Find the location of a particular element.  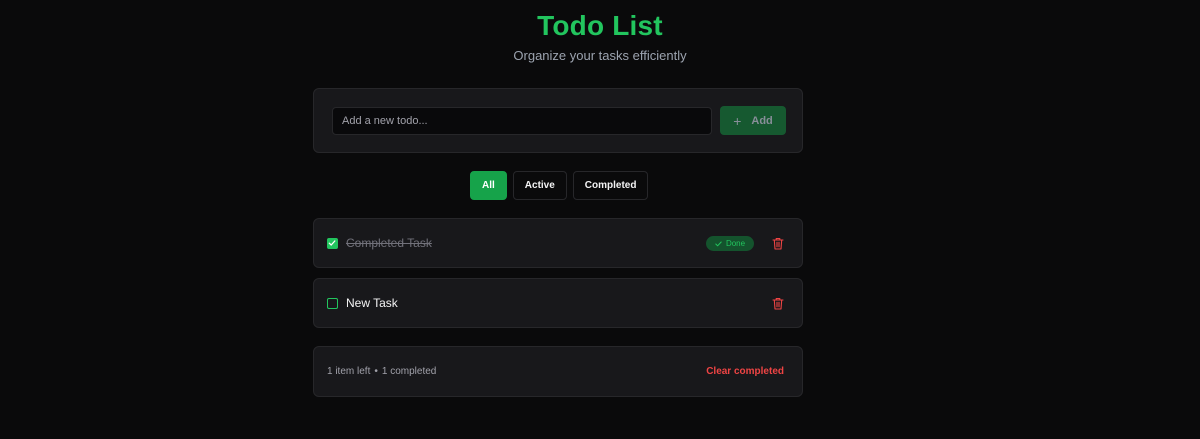

add-todo-button: + Add is located at coordinates (753, 120).